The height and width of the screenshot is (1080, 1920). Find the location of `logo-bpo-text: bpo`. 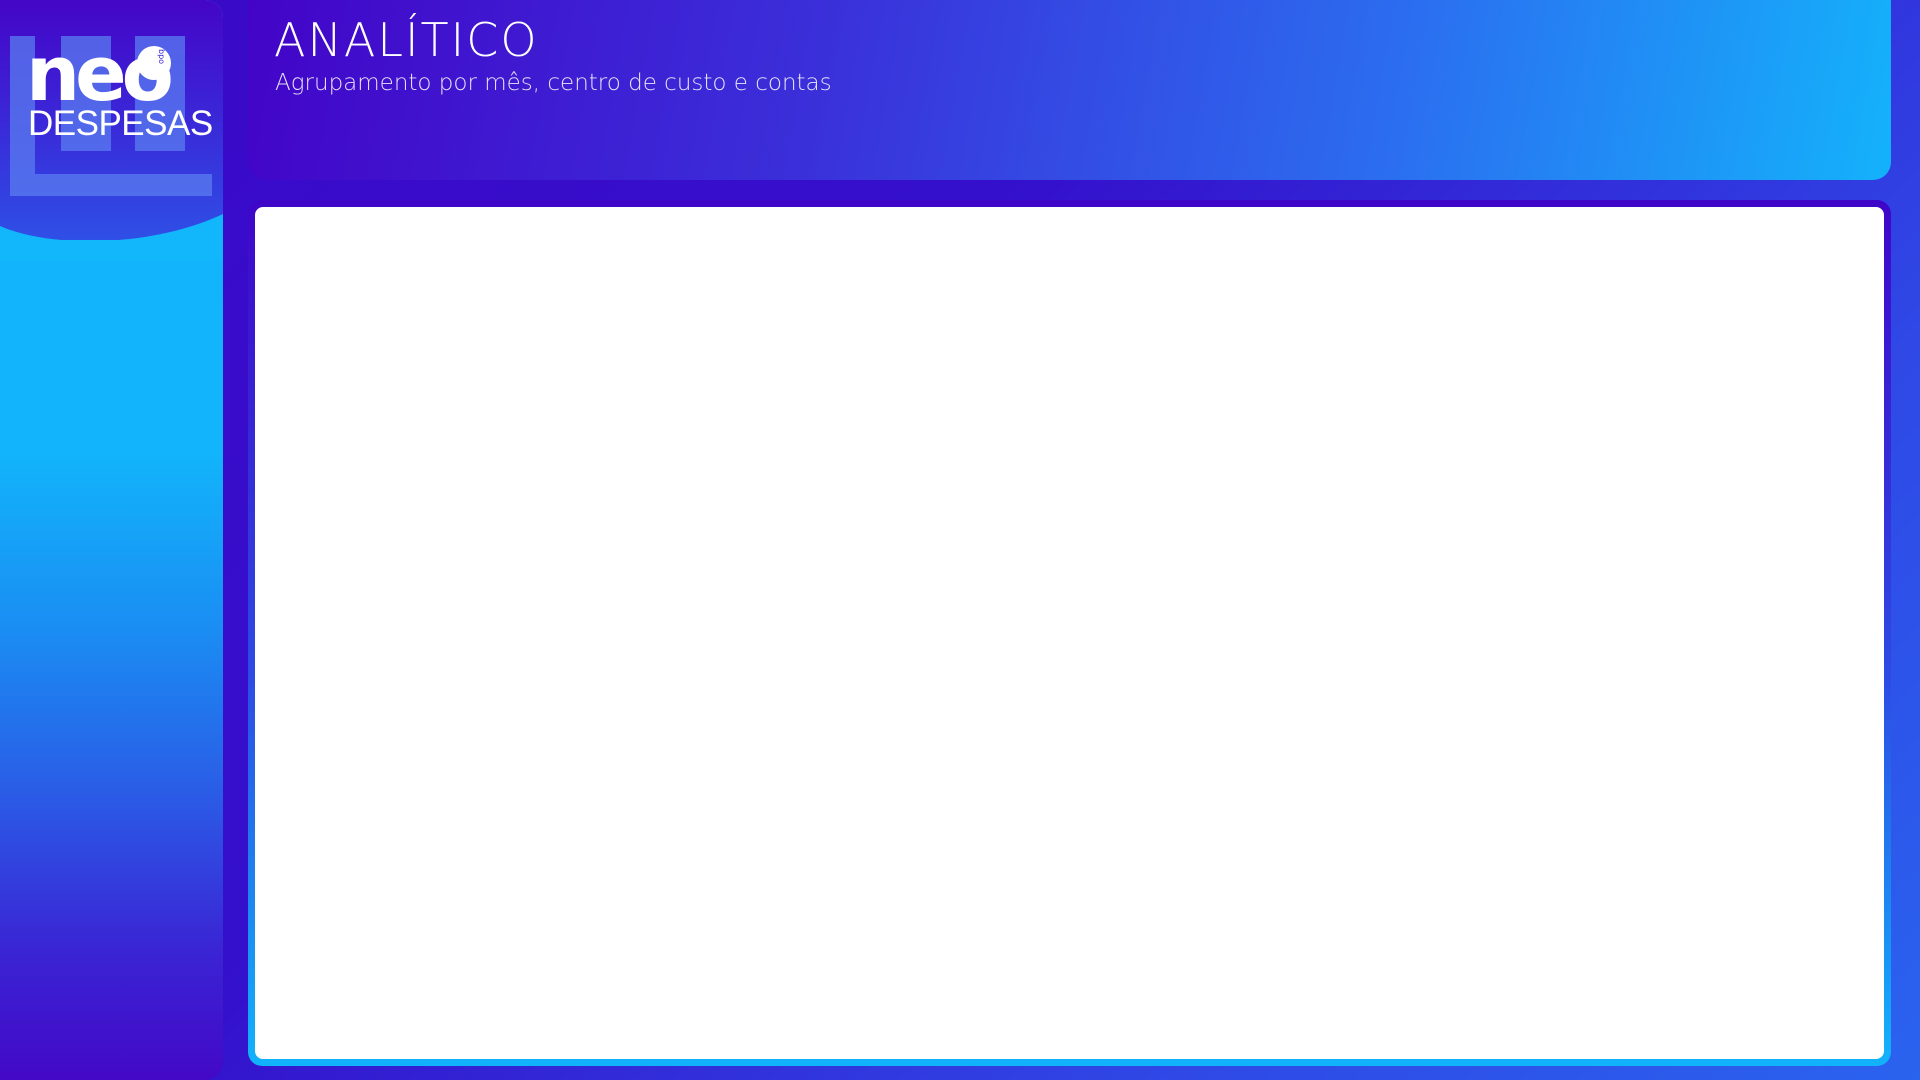

logo-bpo-text: bpo is located at coordinates (161, 57).